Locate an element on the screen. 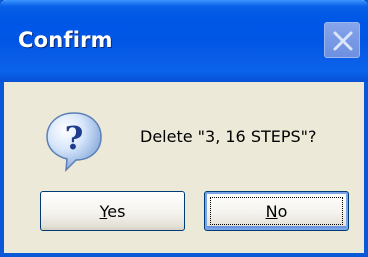 The image size is (368, 257). no-label: No is located at coordinates (276, 211).